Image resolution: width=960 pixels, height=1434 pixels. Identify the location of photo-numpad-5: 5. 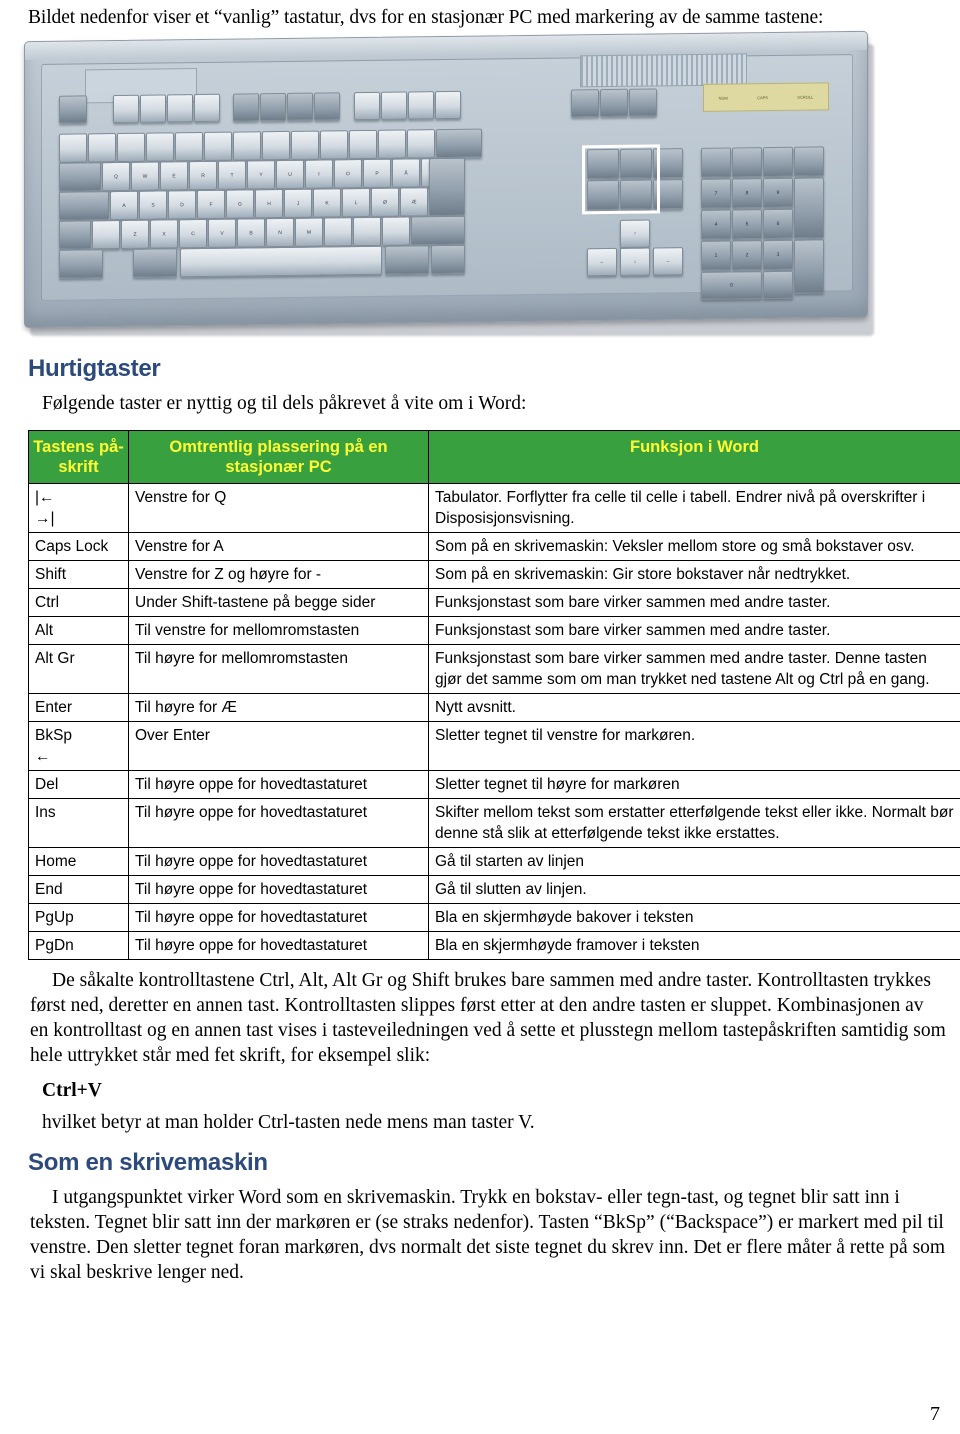
(747, 224).